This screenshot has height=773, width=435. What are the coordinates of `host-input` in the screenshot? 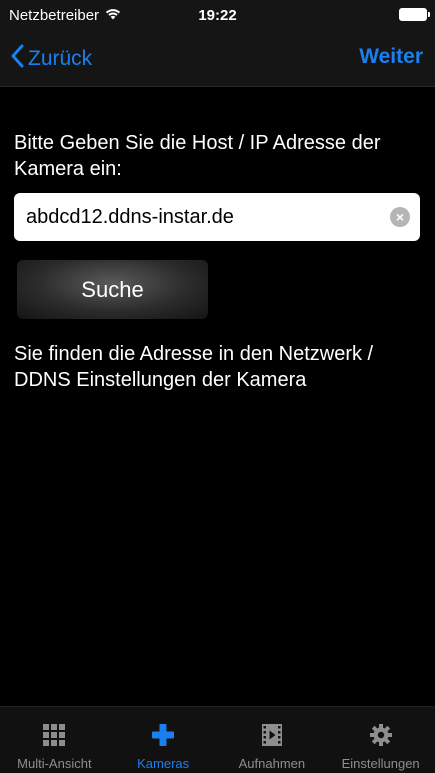 It's located at (206, 217).